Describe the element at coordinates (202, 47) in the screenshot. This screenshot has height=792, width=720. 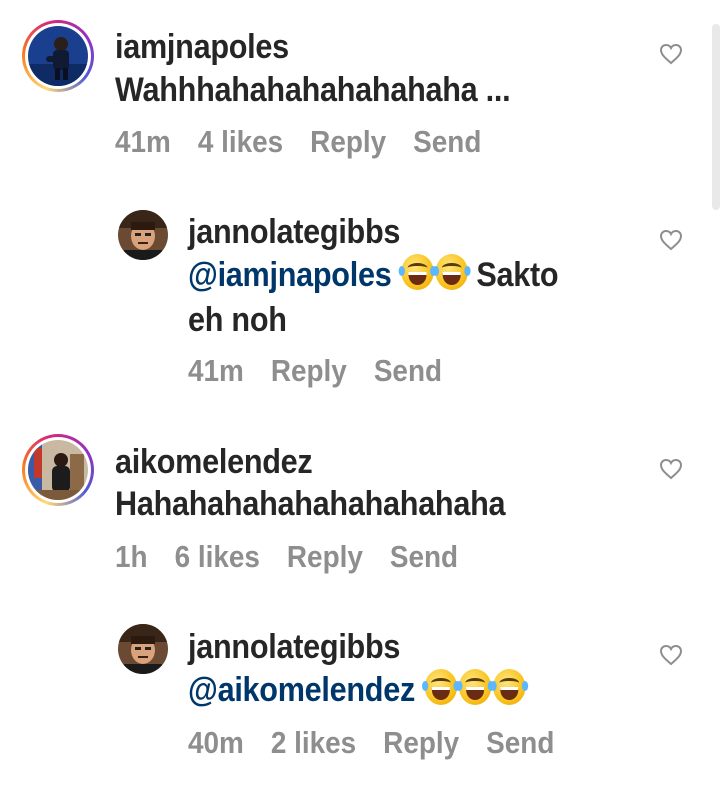
I see `comment-username: iamjnapoles` at that location.